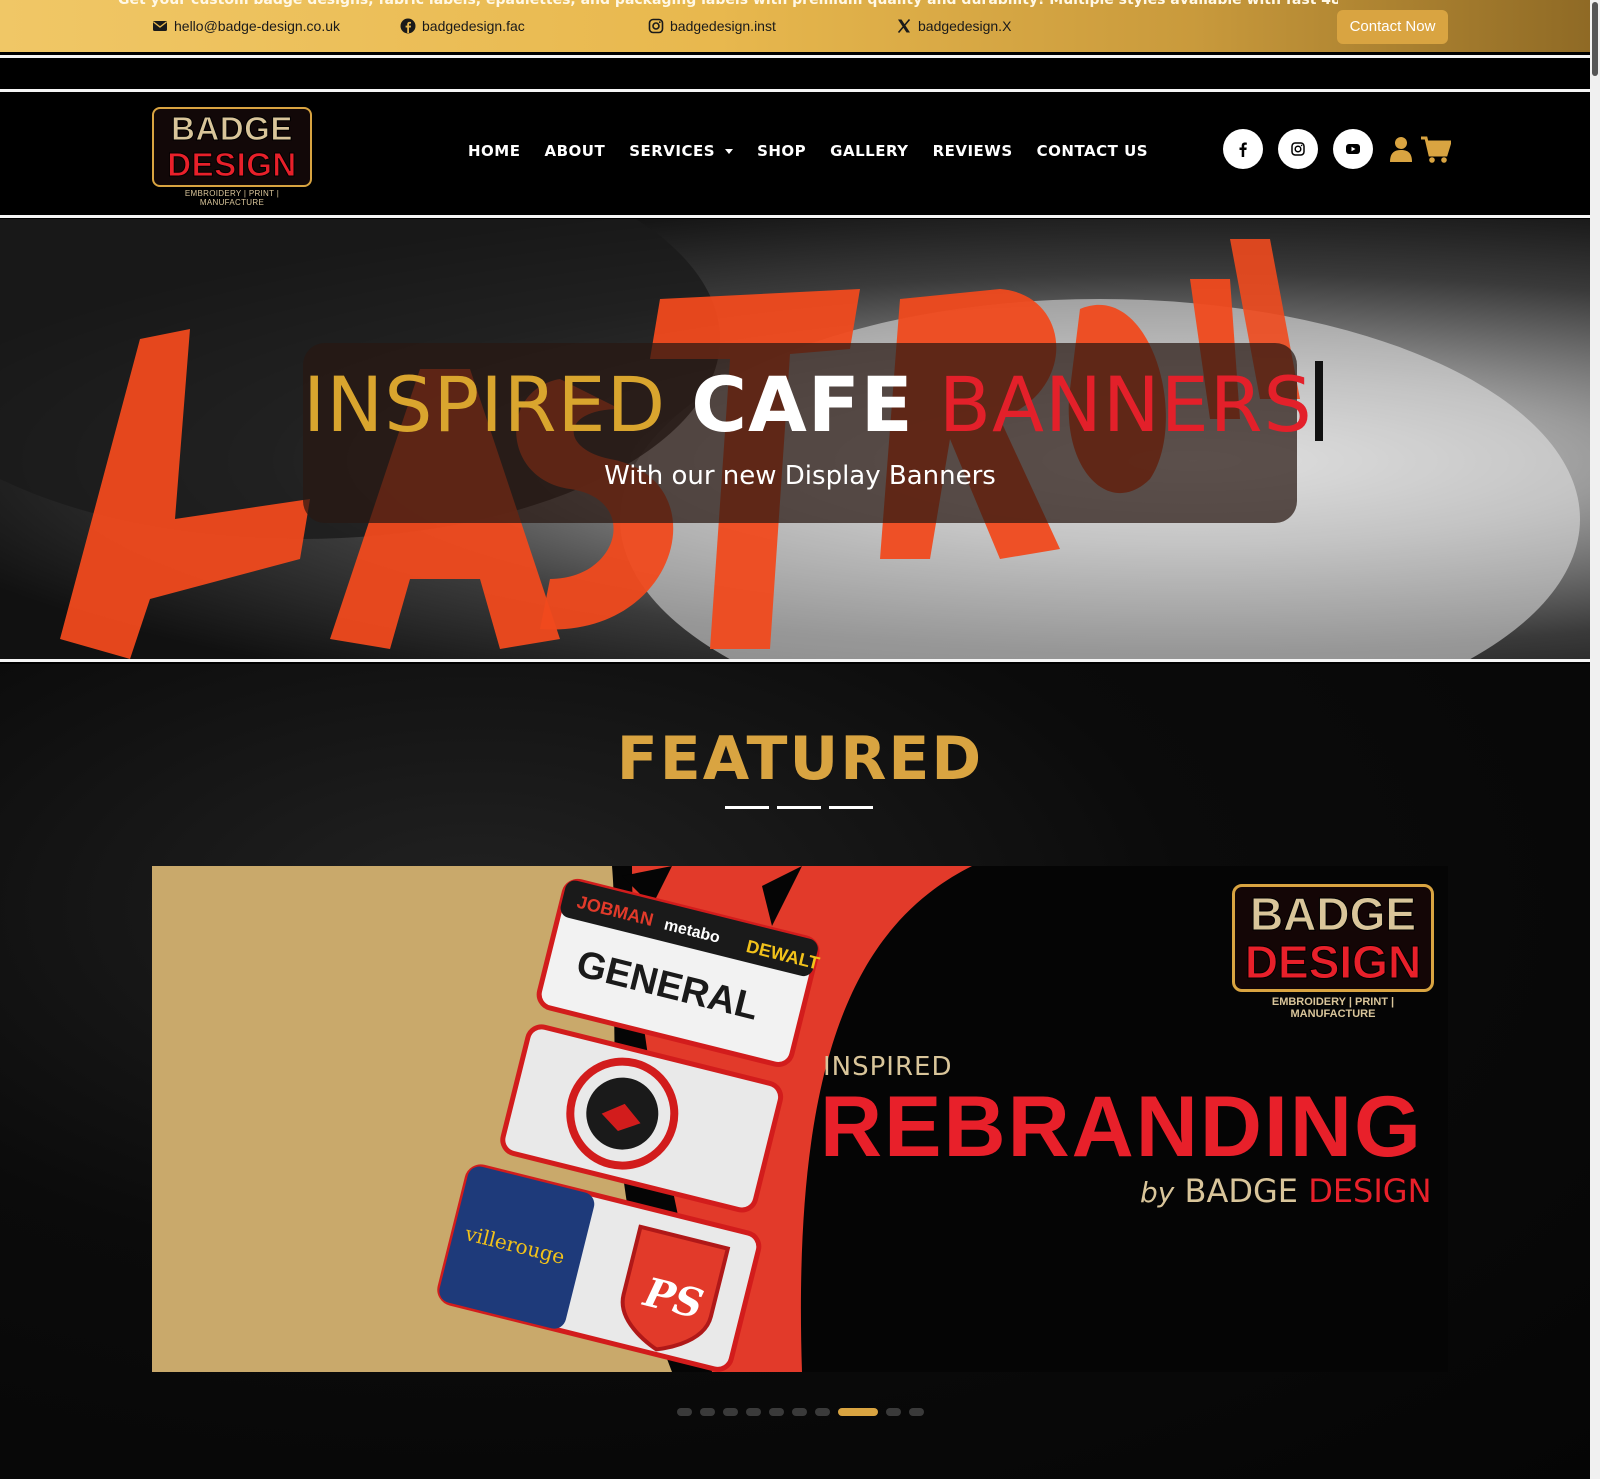  I want to click on slide-headline: REBRANDING, so click(1121, 1127).